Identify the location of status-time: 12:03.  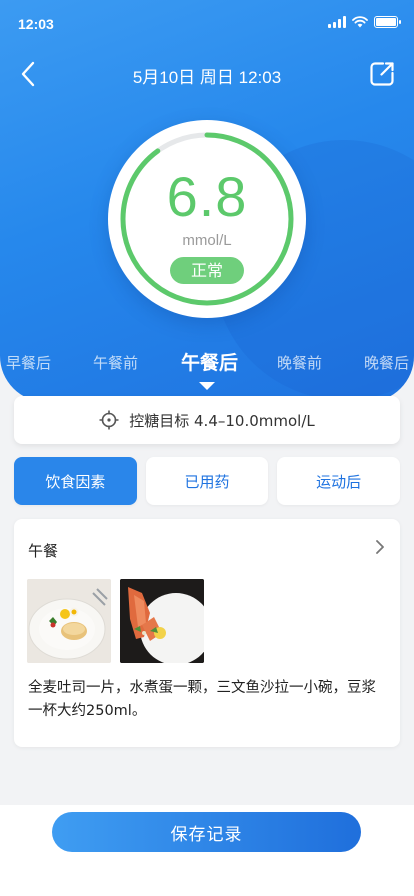
(36, 24).